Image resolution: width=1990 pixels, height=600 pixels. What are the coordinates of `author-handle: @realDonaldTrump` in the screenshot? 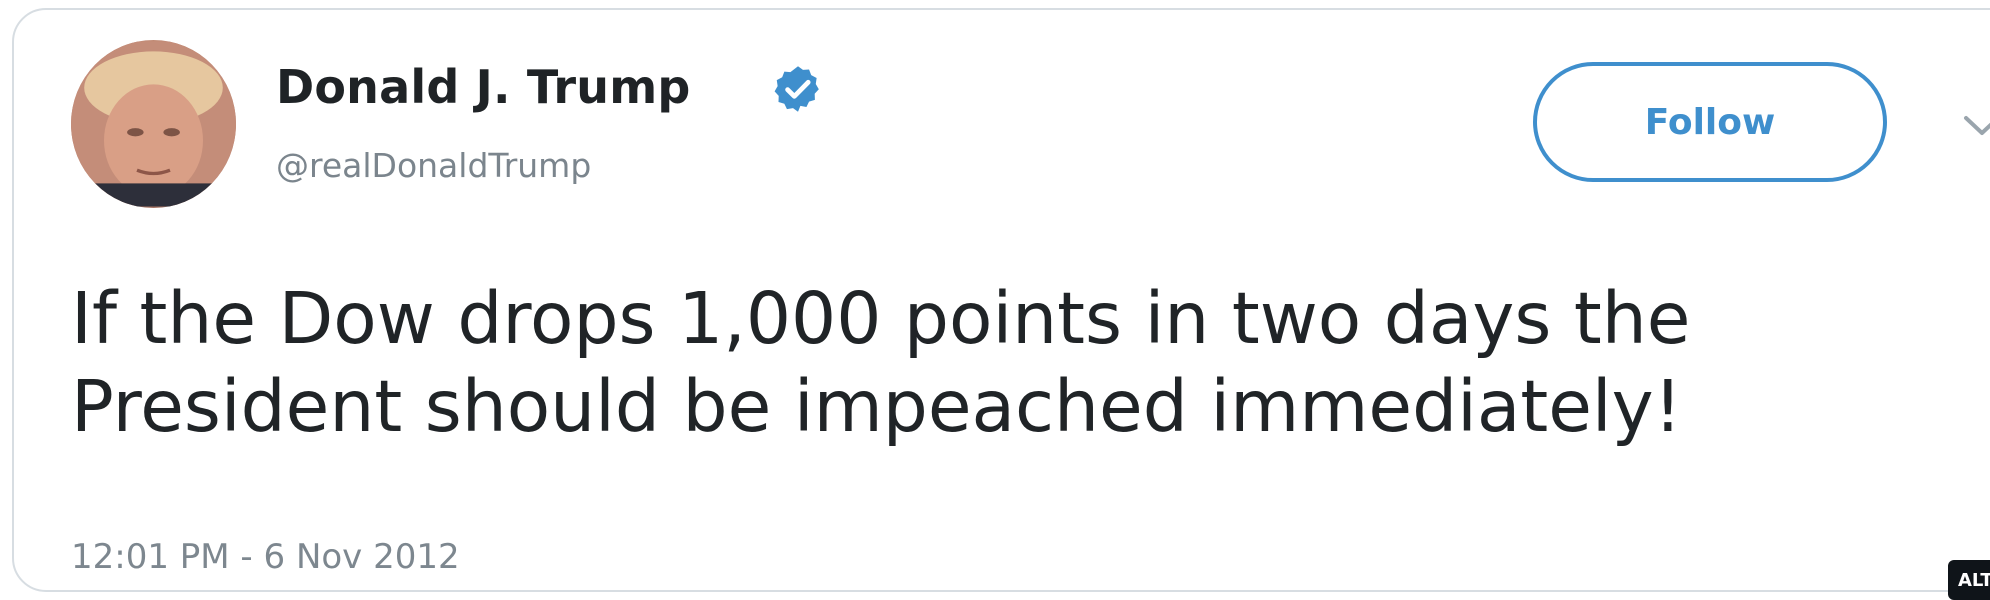 It's located at (433, 165).